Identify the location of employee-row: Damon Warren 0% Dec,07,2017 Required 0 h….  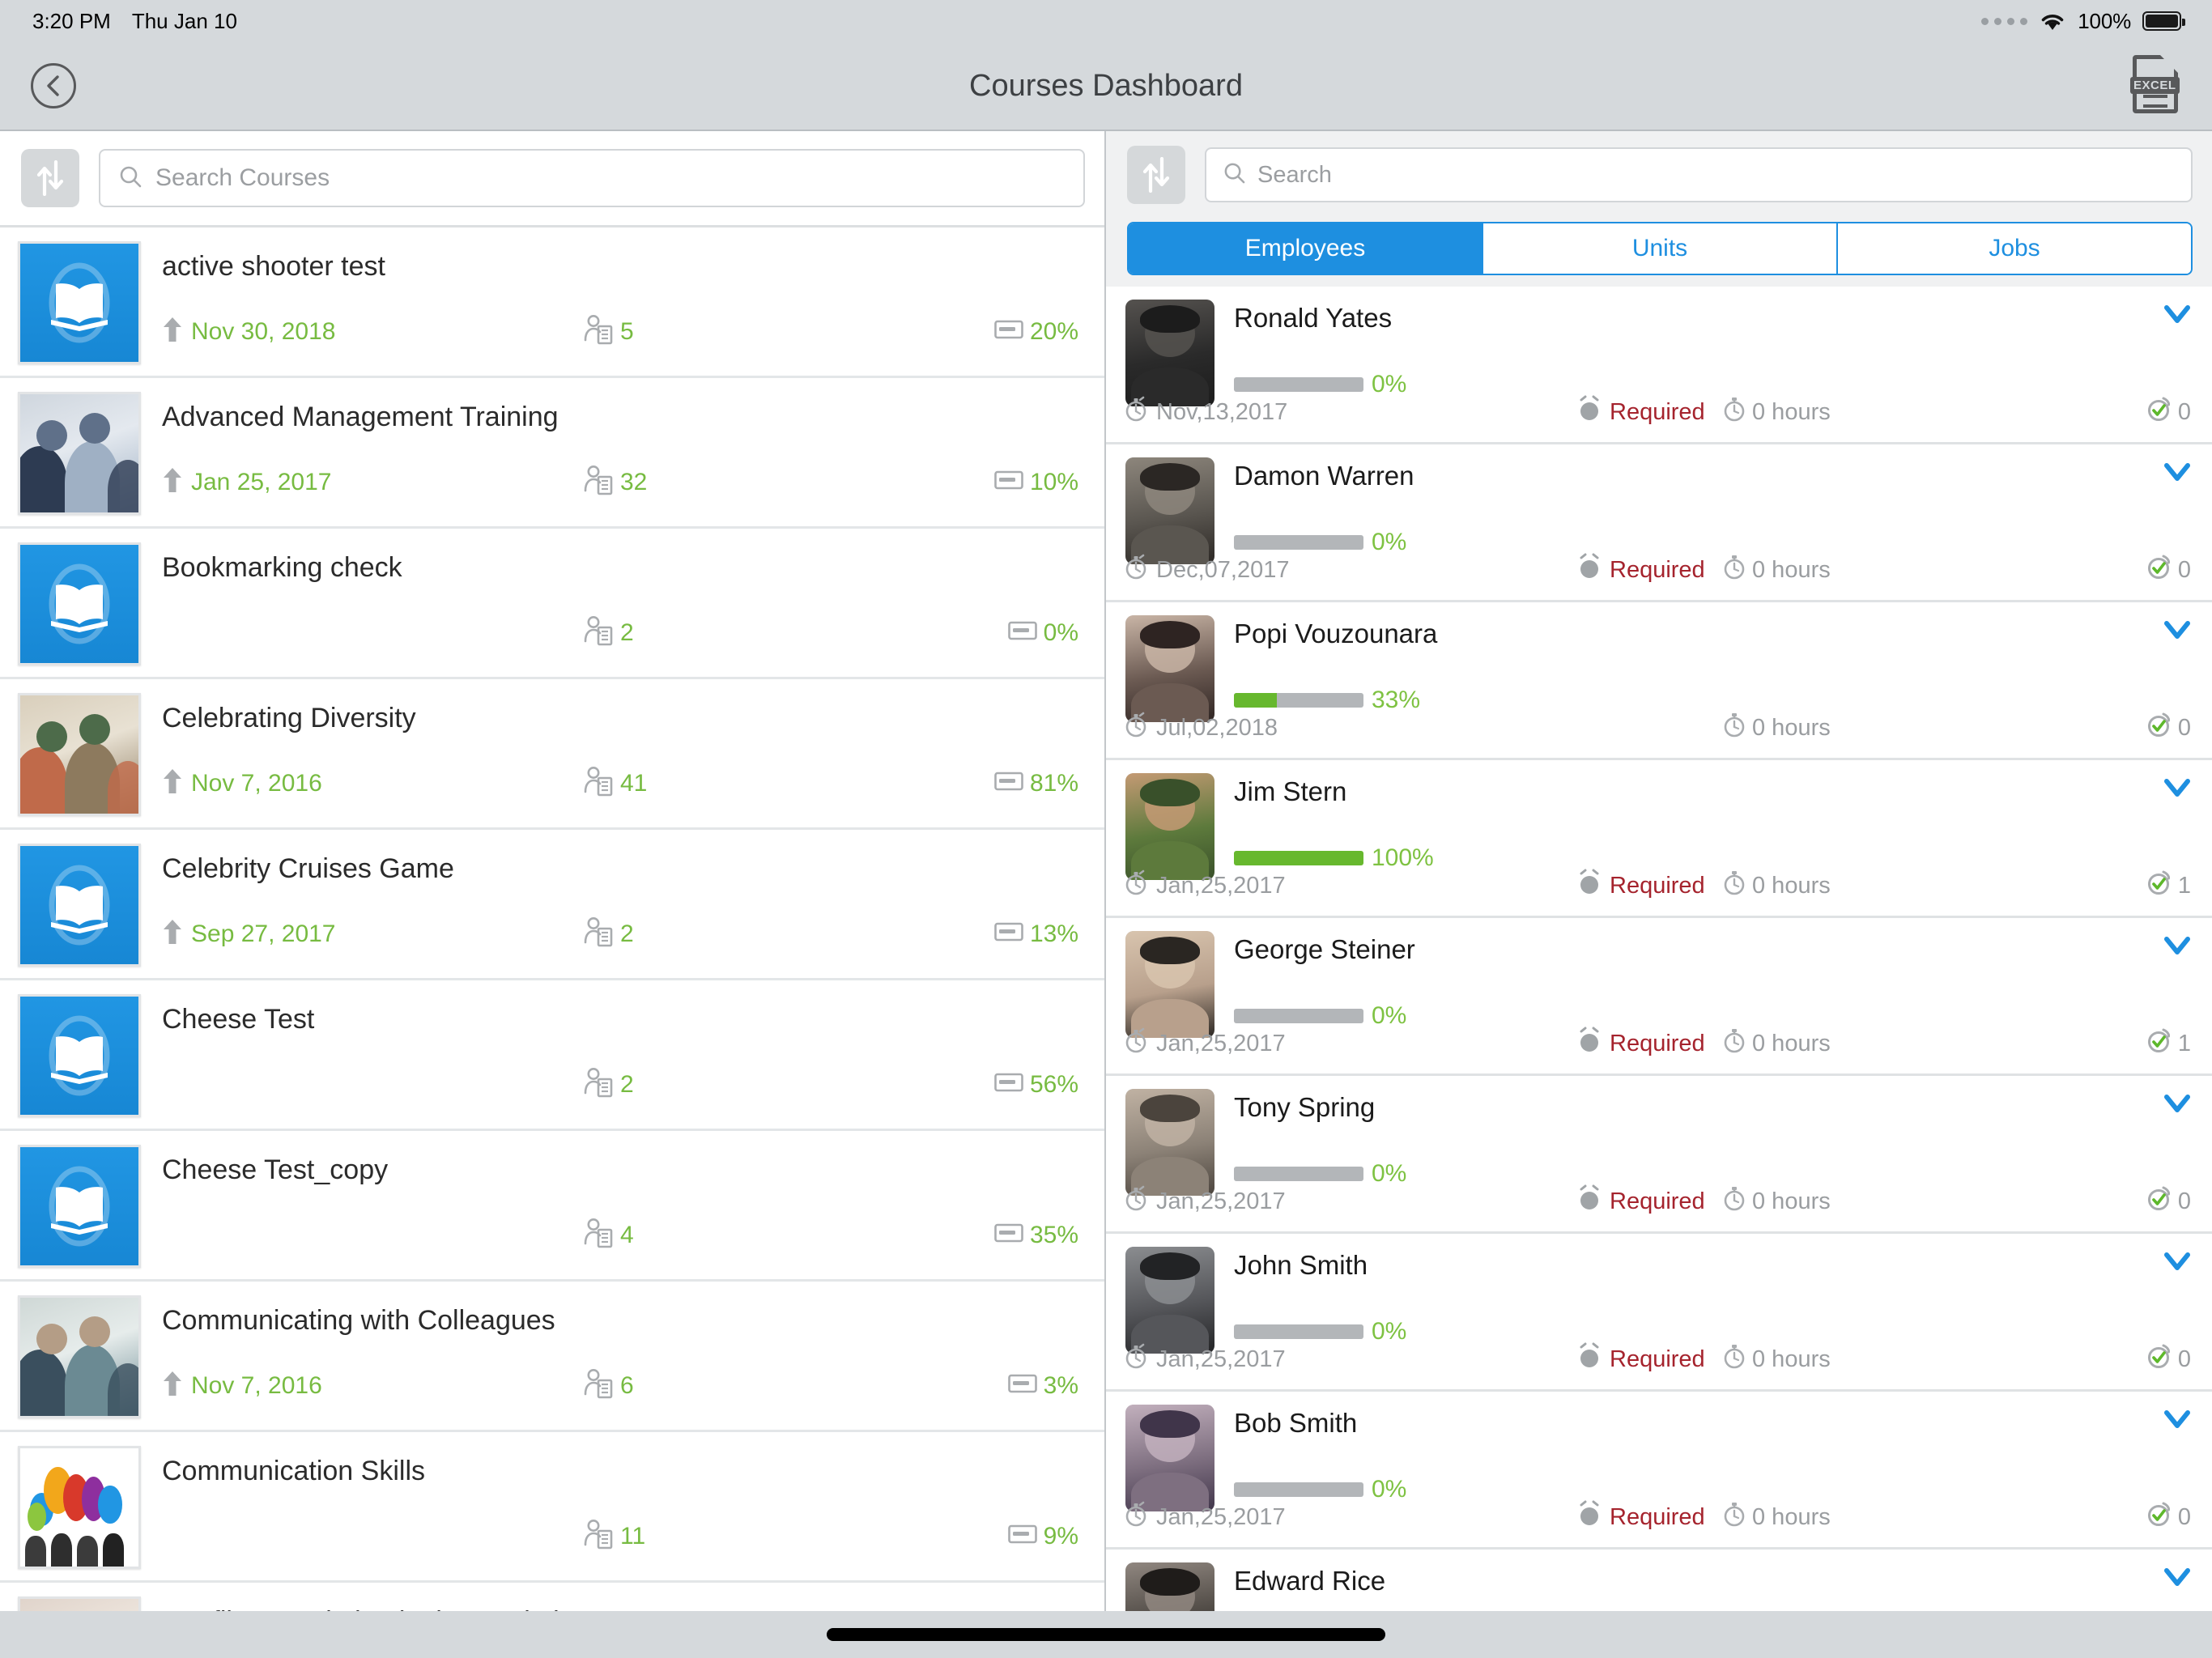
(1659, 523).